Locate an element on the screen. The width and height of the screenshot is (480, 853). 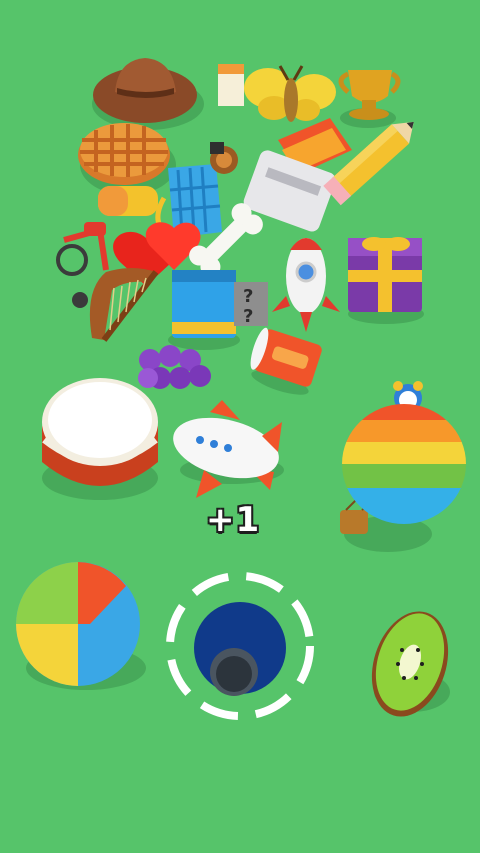
black-hole-icon is located at coordinates (240, 646).